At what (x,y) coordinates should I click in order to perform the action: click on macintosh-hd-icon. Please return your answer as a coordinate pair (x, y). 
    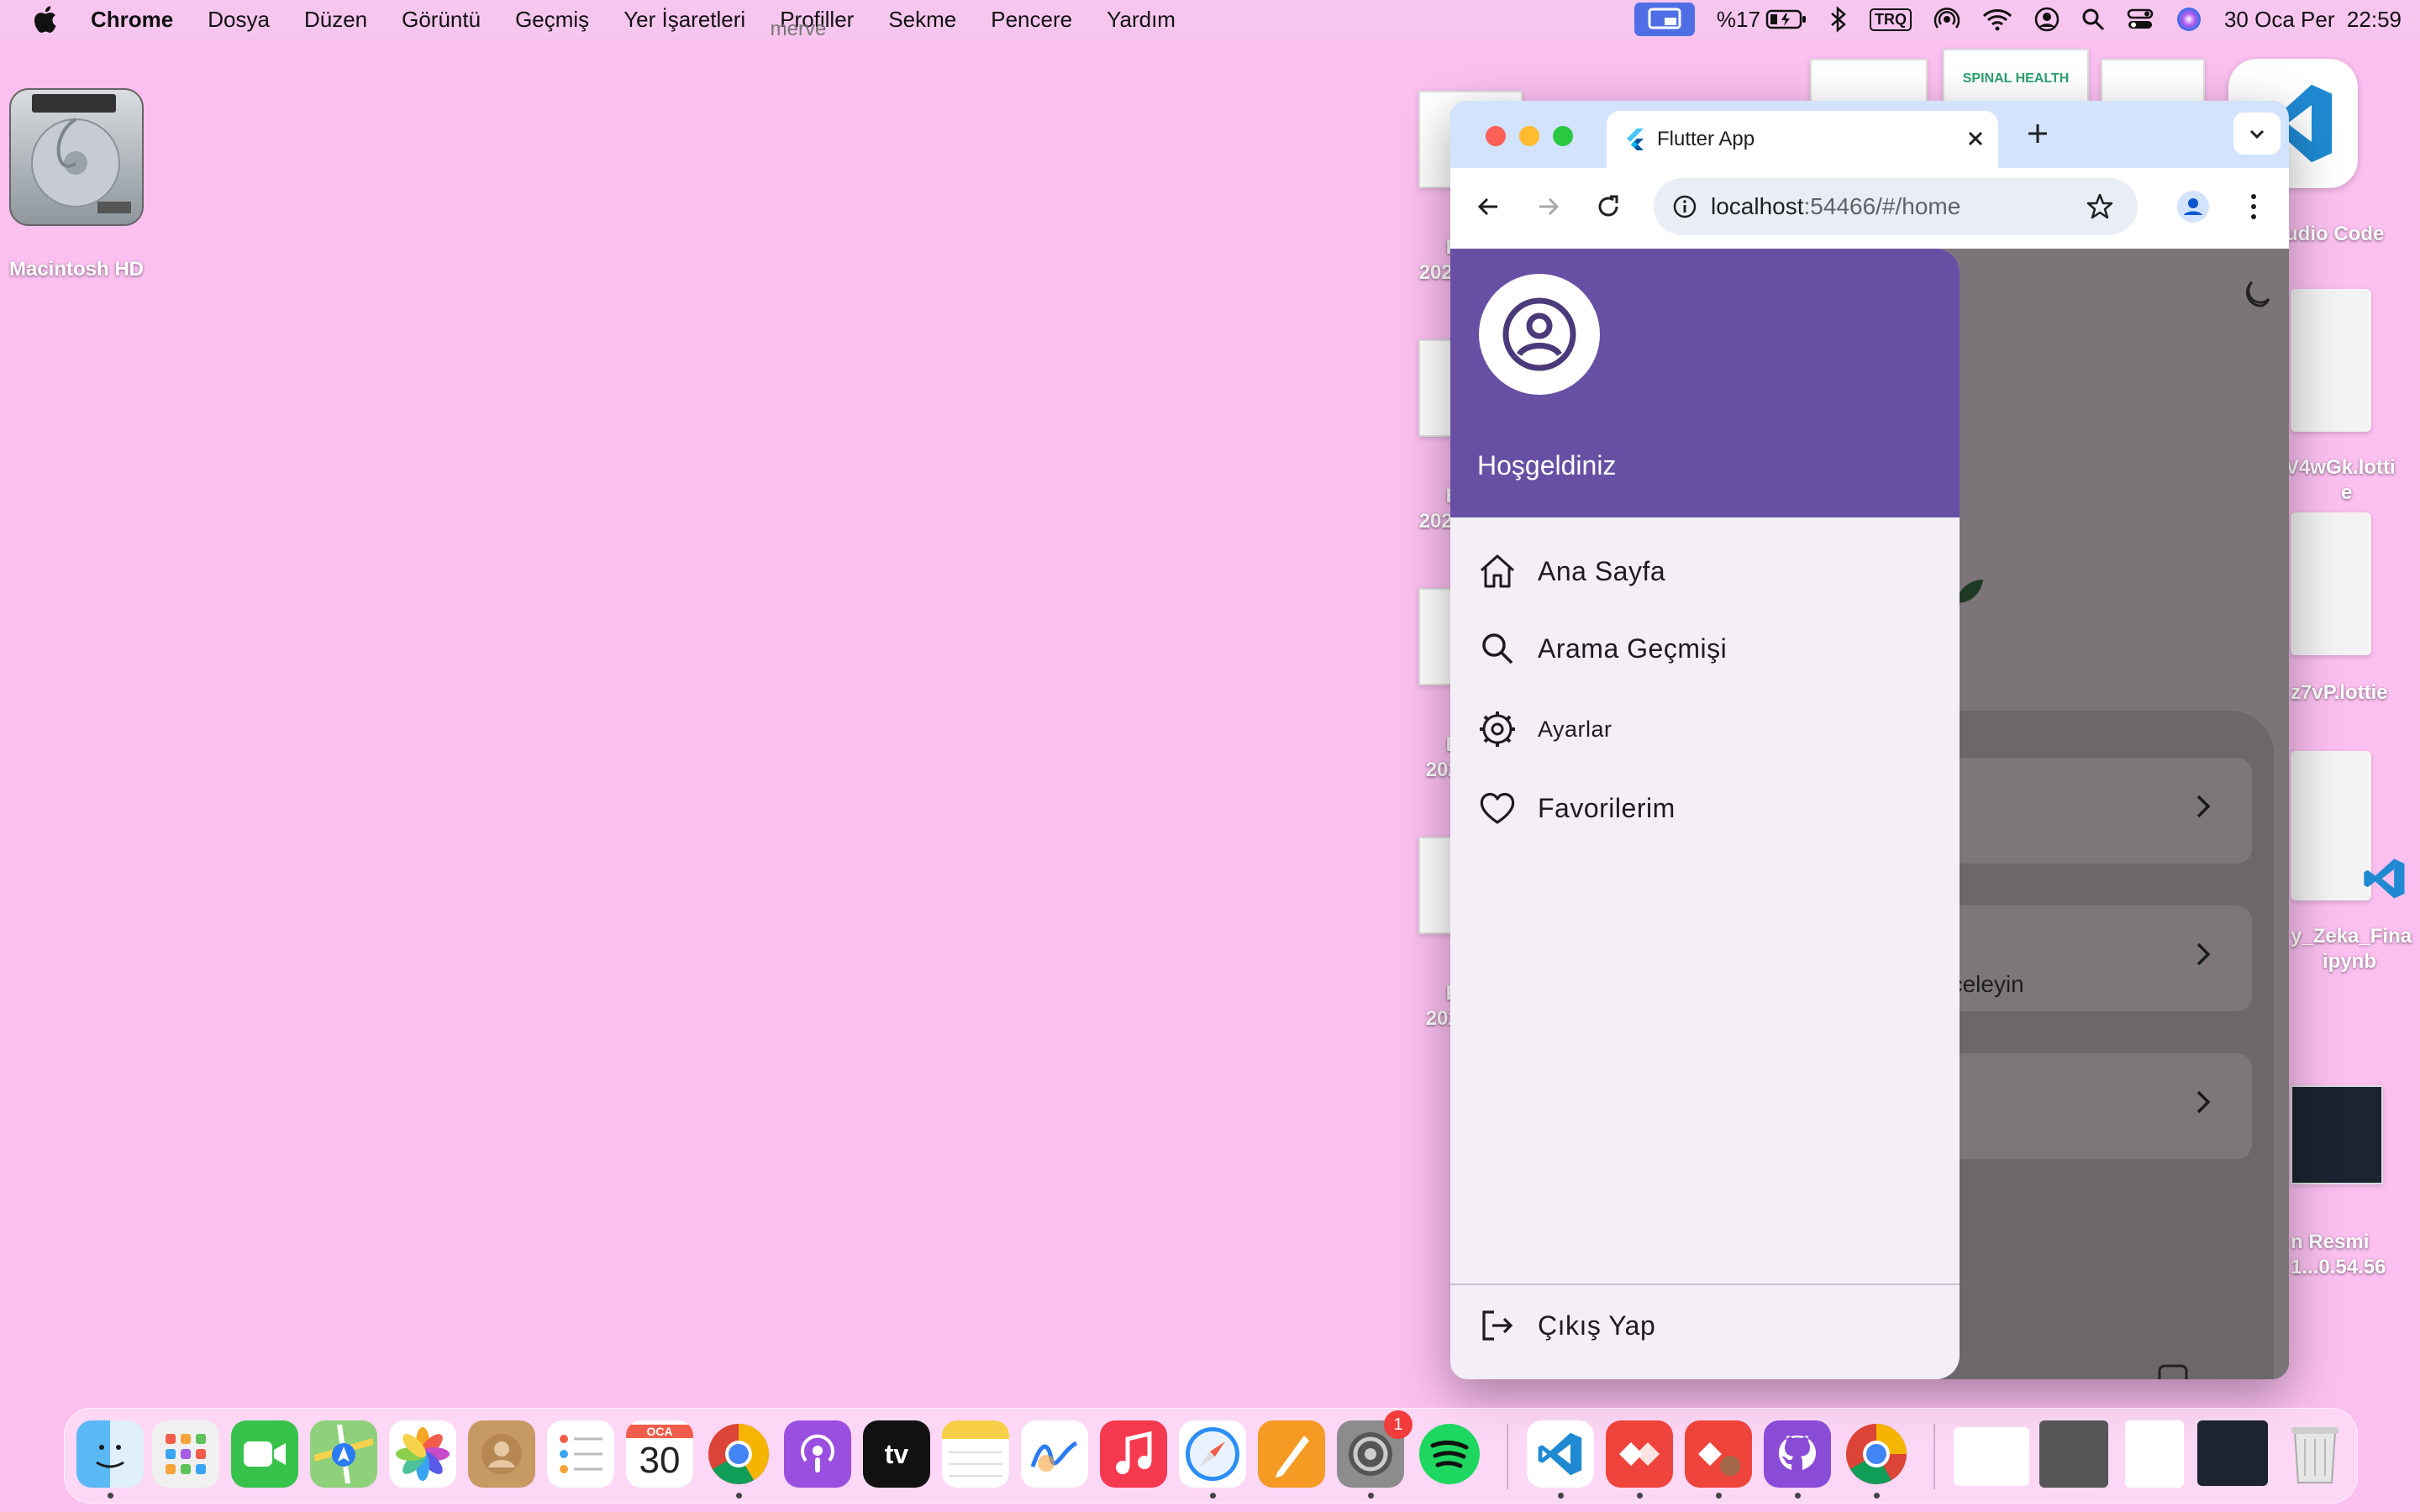
    Looking at the image, I should click on (77, 157).